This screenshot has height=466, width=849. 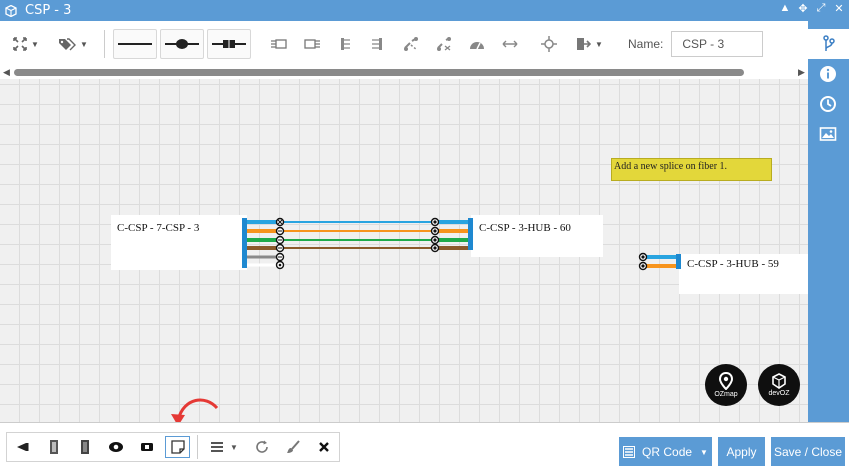 I want to click on apply-button: Apply, so click(x=741, y=451).